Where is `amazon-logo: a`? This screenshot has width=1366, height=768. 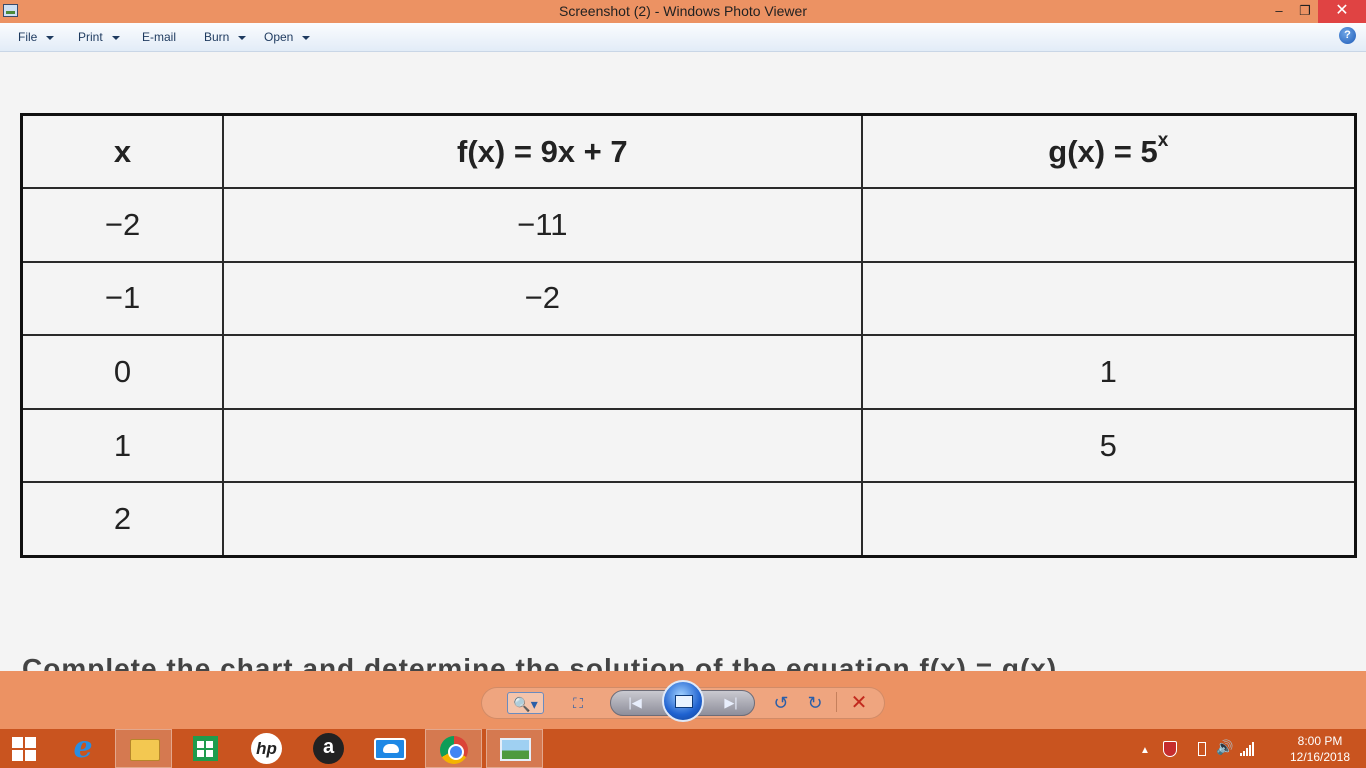 amazon-logo: a is located at coordinates (328, 748).